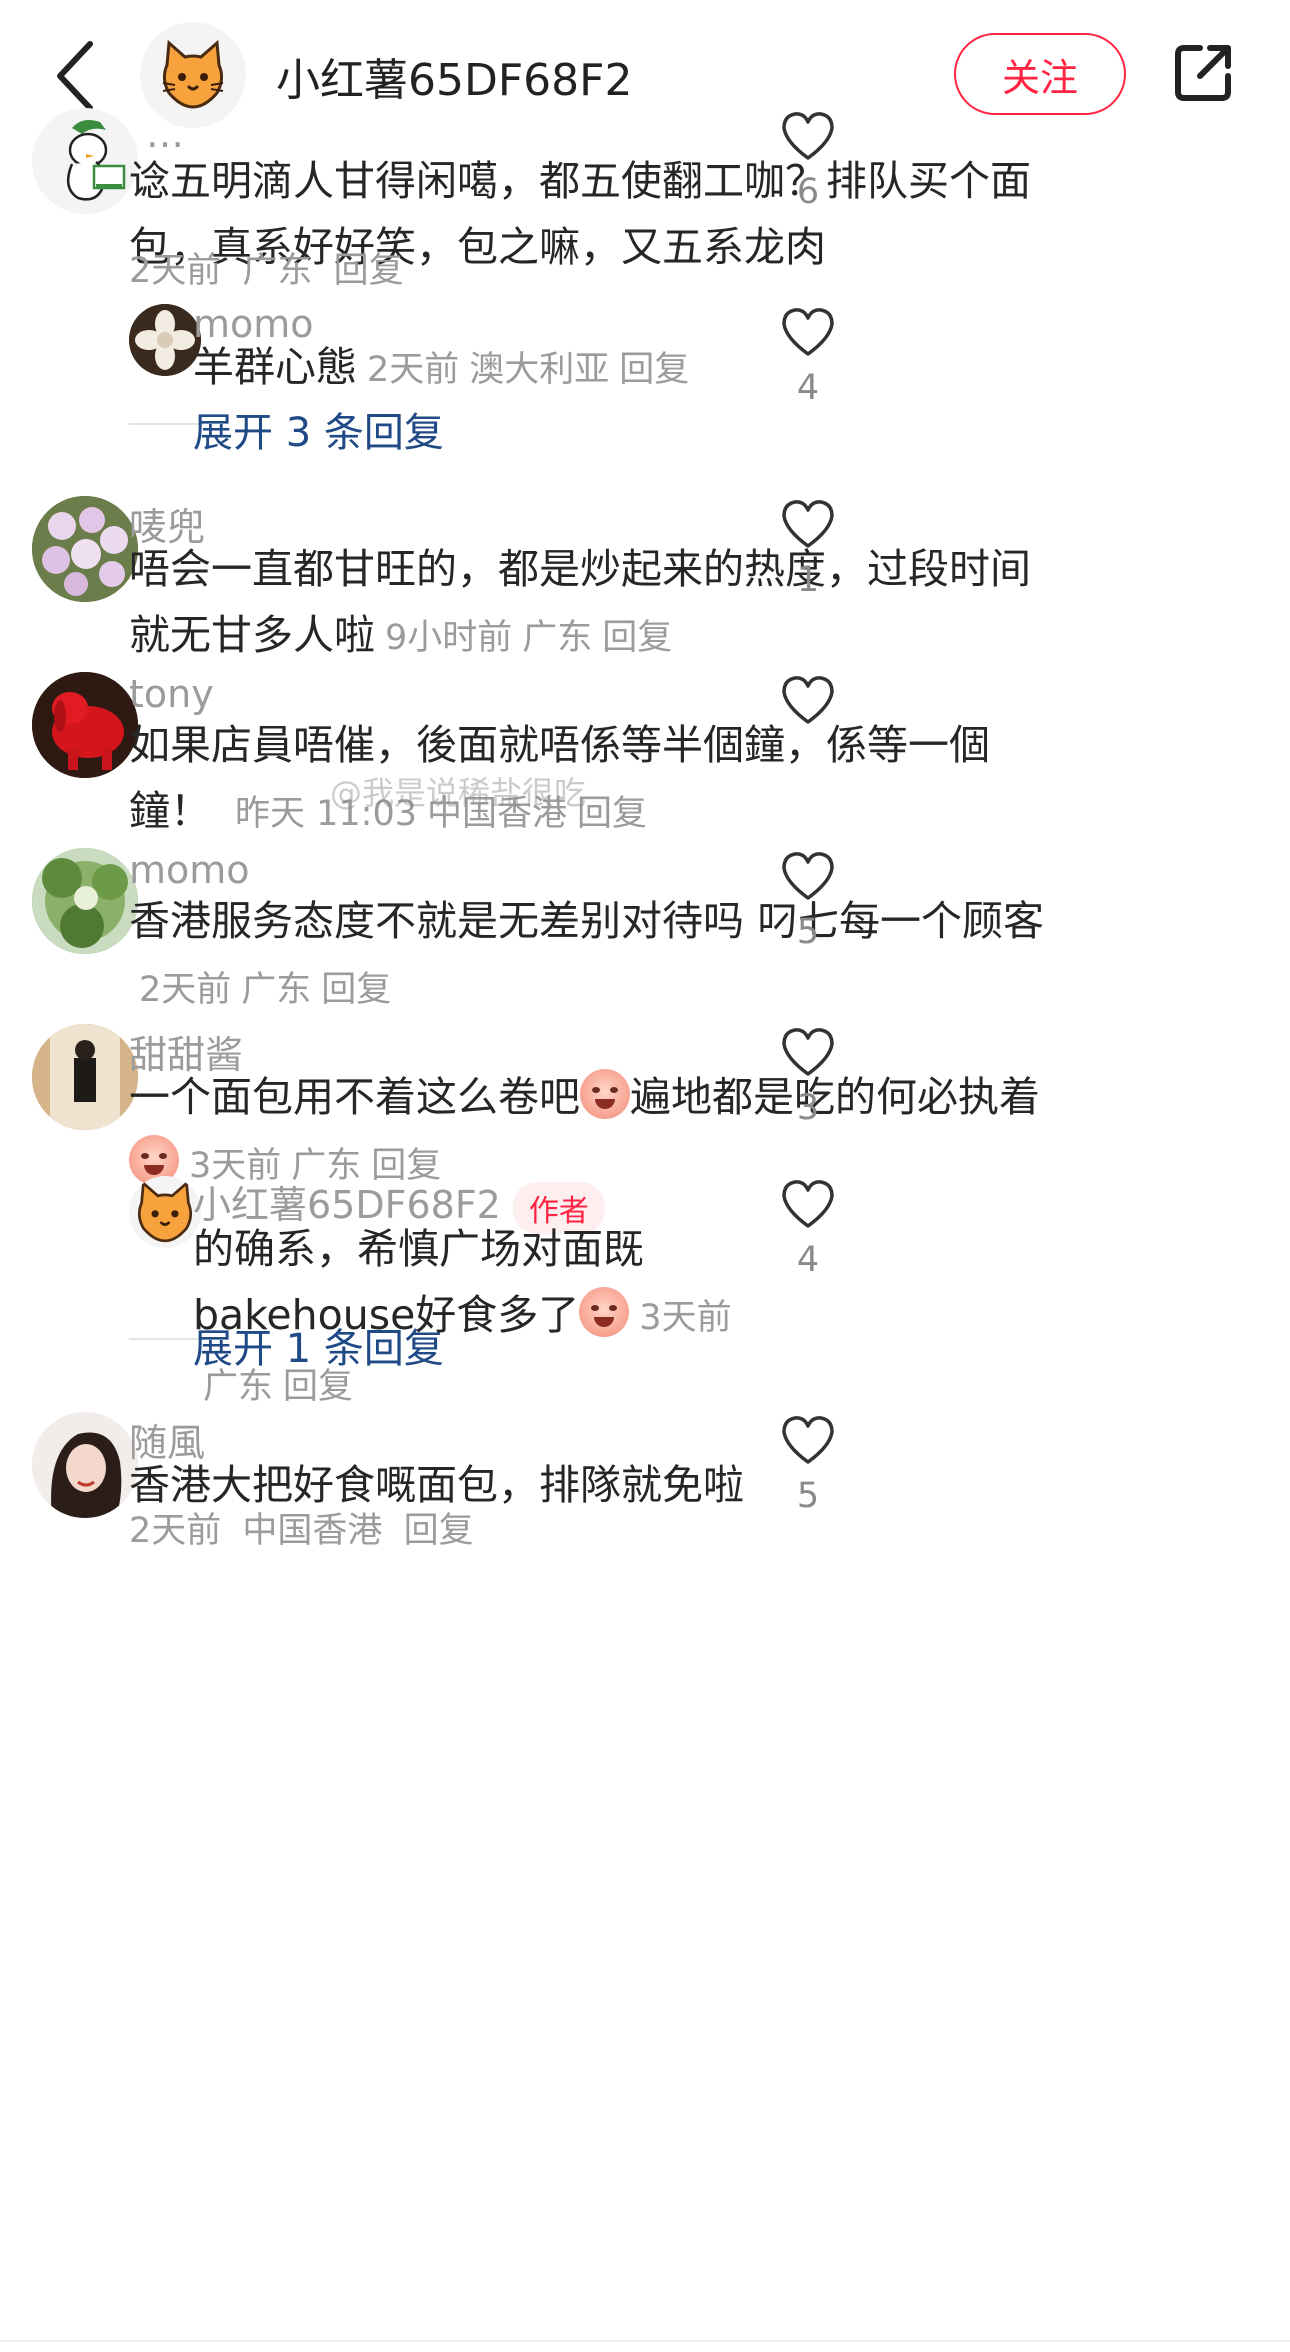  I want to click on comment-text: 一个面包用不着这么卷吧, so click(354, 1097).